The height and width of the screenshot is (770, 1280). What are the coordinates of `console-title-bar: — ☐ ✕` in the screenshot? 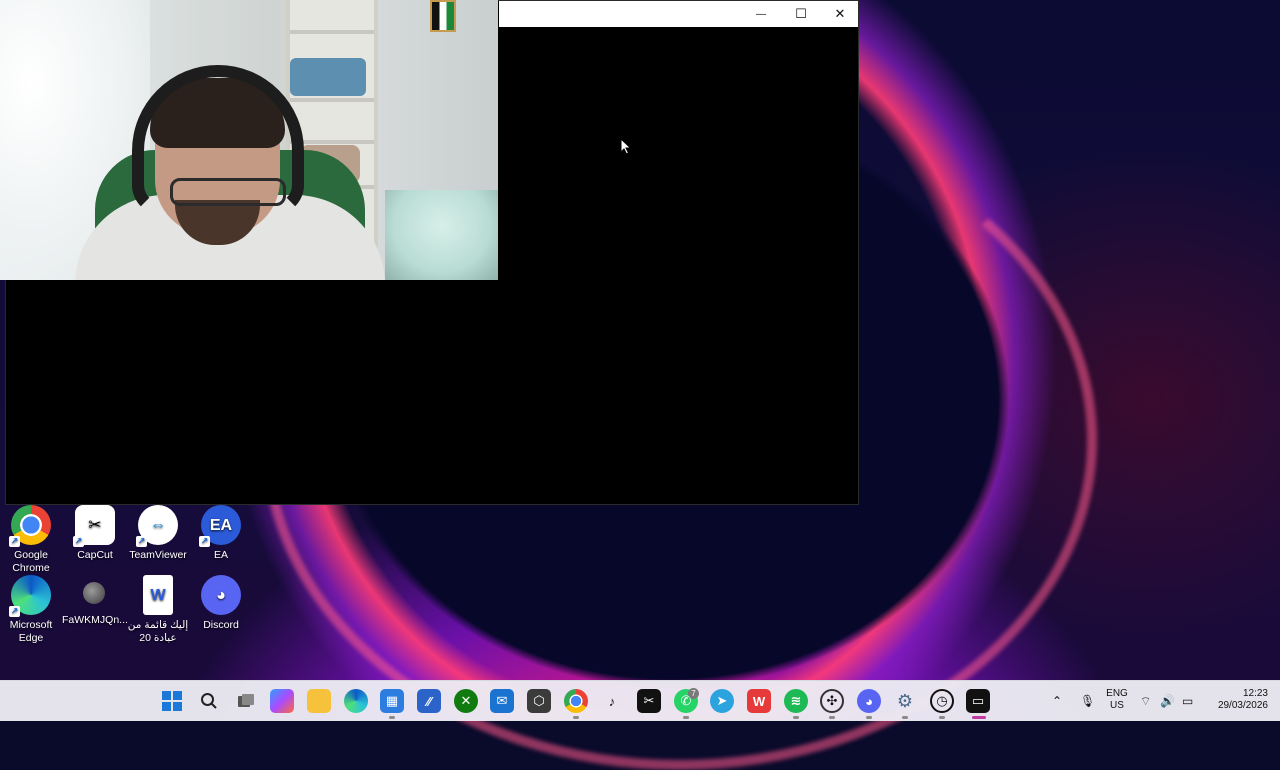 It's located at (678, 14).